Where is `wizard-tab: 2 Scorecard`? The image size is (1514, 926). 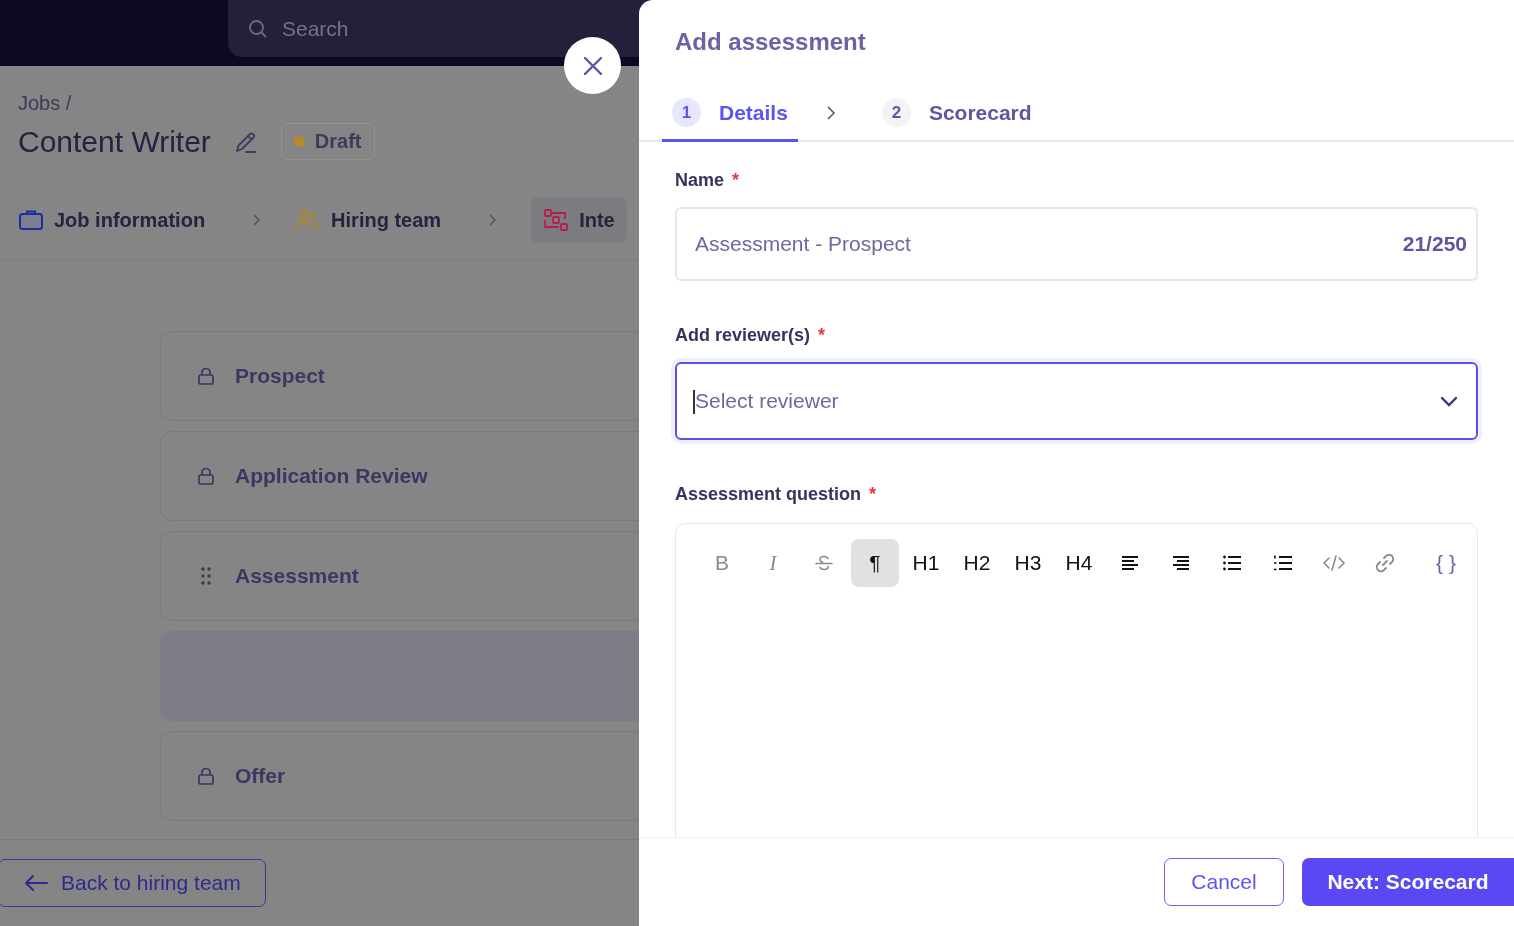
wizard-tab: 2 Scorecard is located at coordinates (956, 120).